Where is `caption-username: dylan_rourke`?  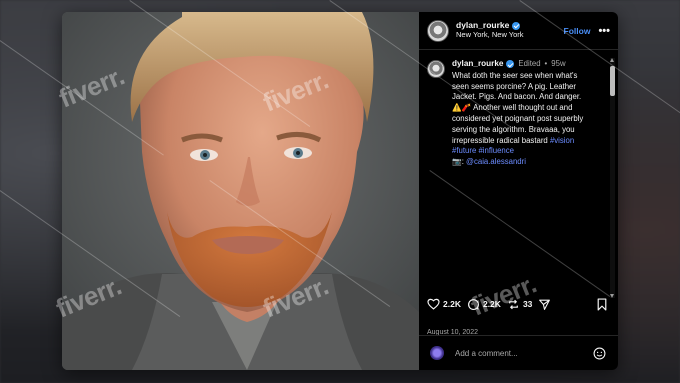
caption-username: dylan_rourke is located at coordinates (483, 64).